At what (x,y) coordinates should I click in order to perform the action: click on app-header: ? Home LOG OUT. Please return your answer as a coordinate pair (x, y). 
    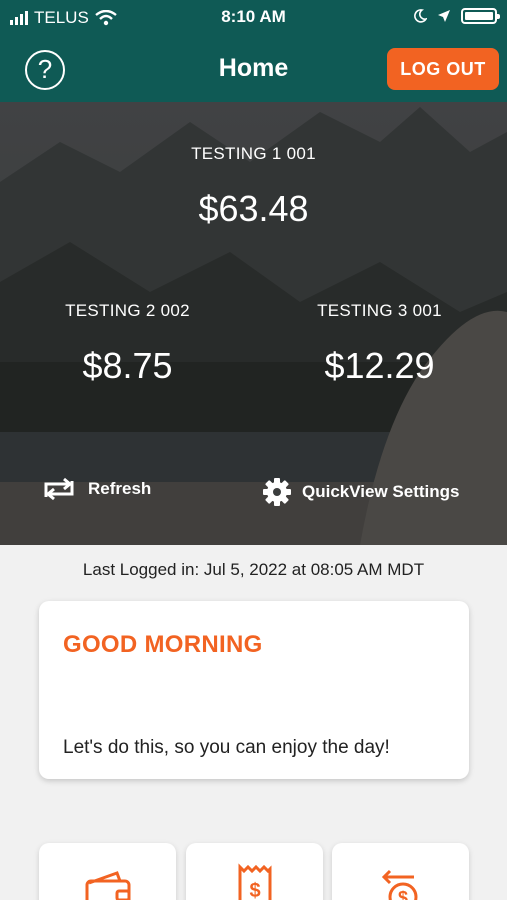
    Looking at the image, I should click on (253, 69).